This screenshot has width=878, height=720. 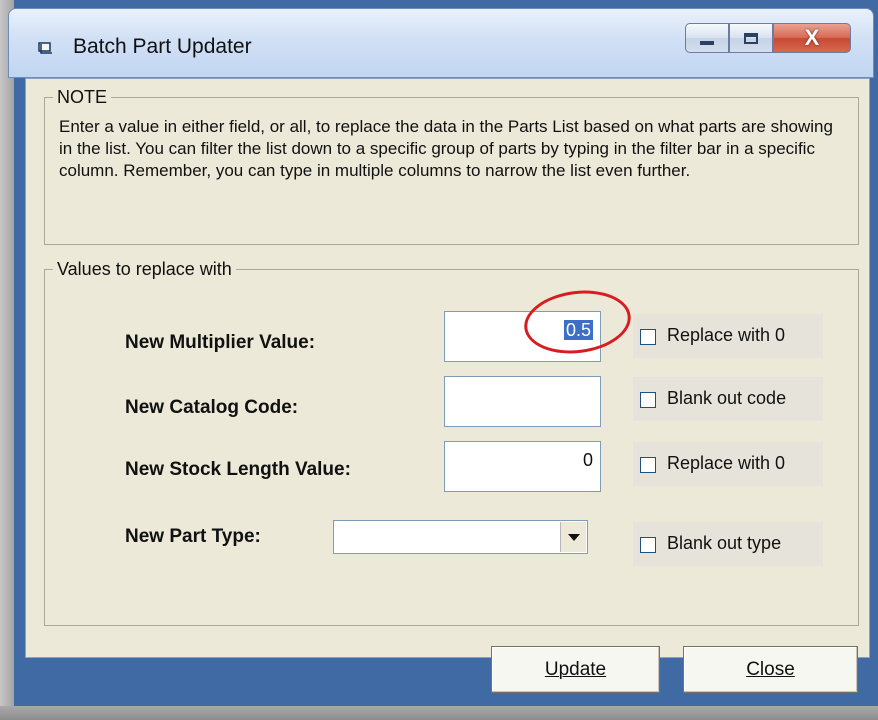 I want to click on minimize-button, so click(x=707, y=38).